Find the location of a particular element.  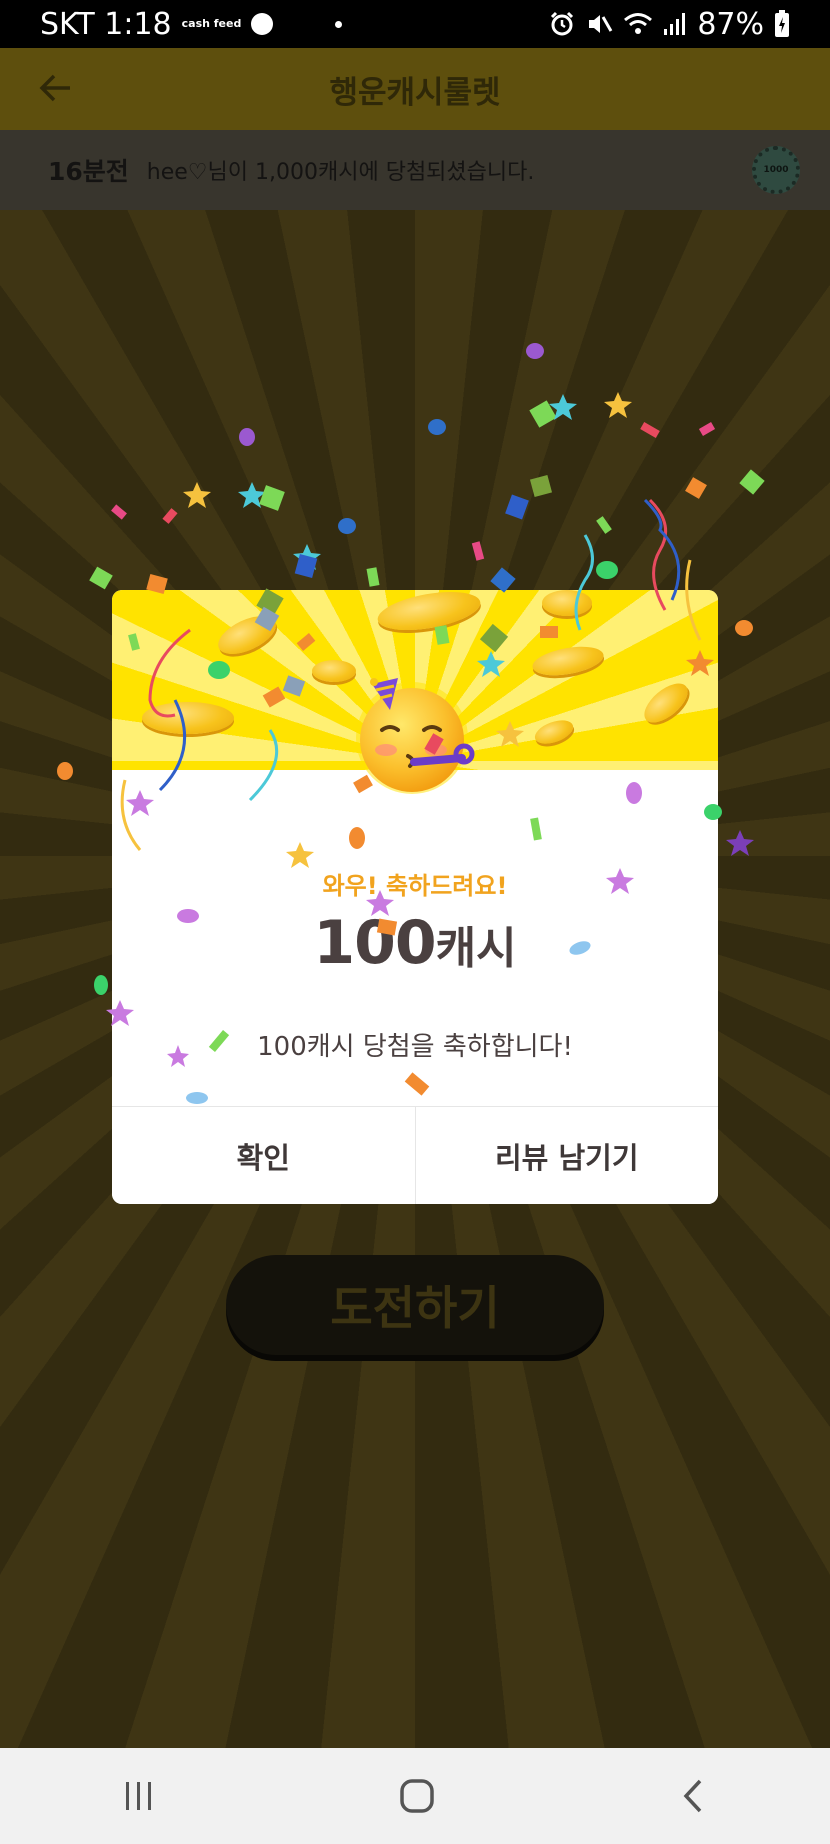

coin-badge-icon: 1000 is located at coordinates (776, 170).